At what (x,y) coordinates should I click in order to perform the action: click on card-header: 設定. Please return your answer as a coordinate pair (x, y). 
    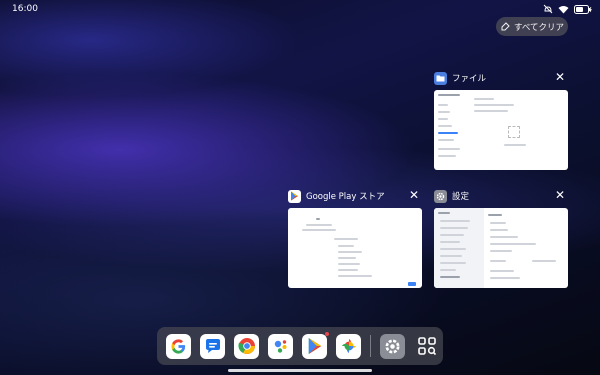
    Looking at the image, I should click on (501, 196).